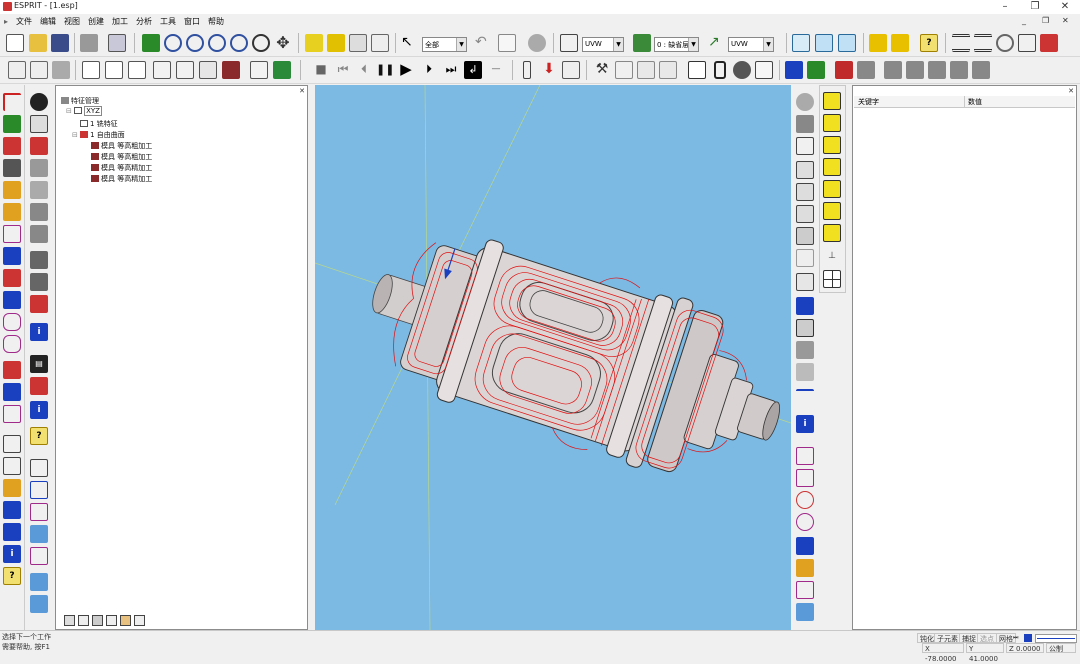  What do you see at coordinates (282, 70) in the screenshot?
I see `tool-icon` at bounding box center [282, 70].